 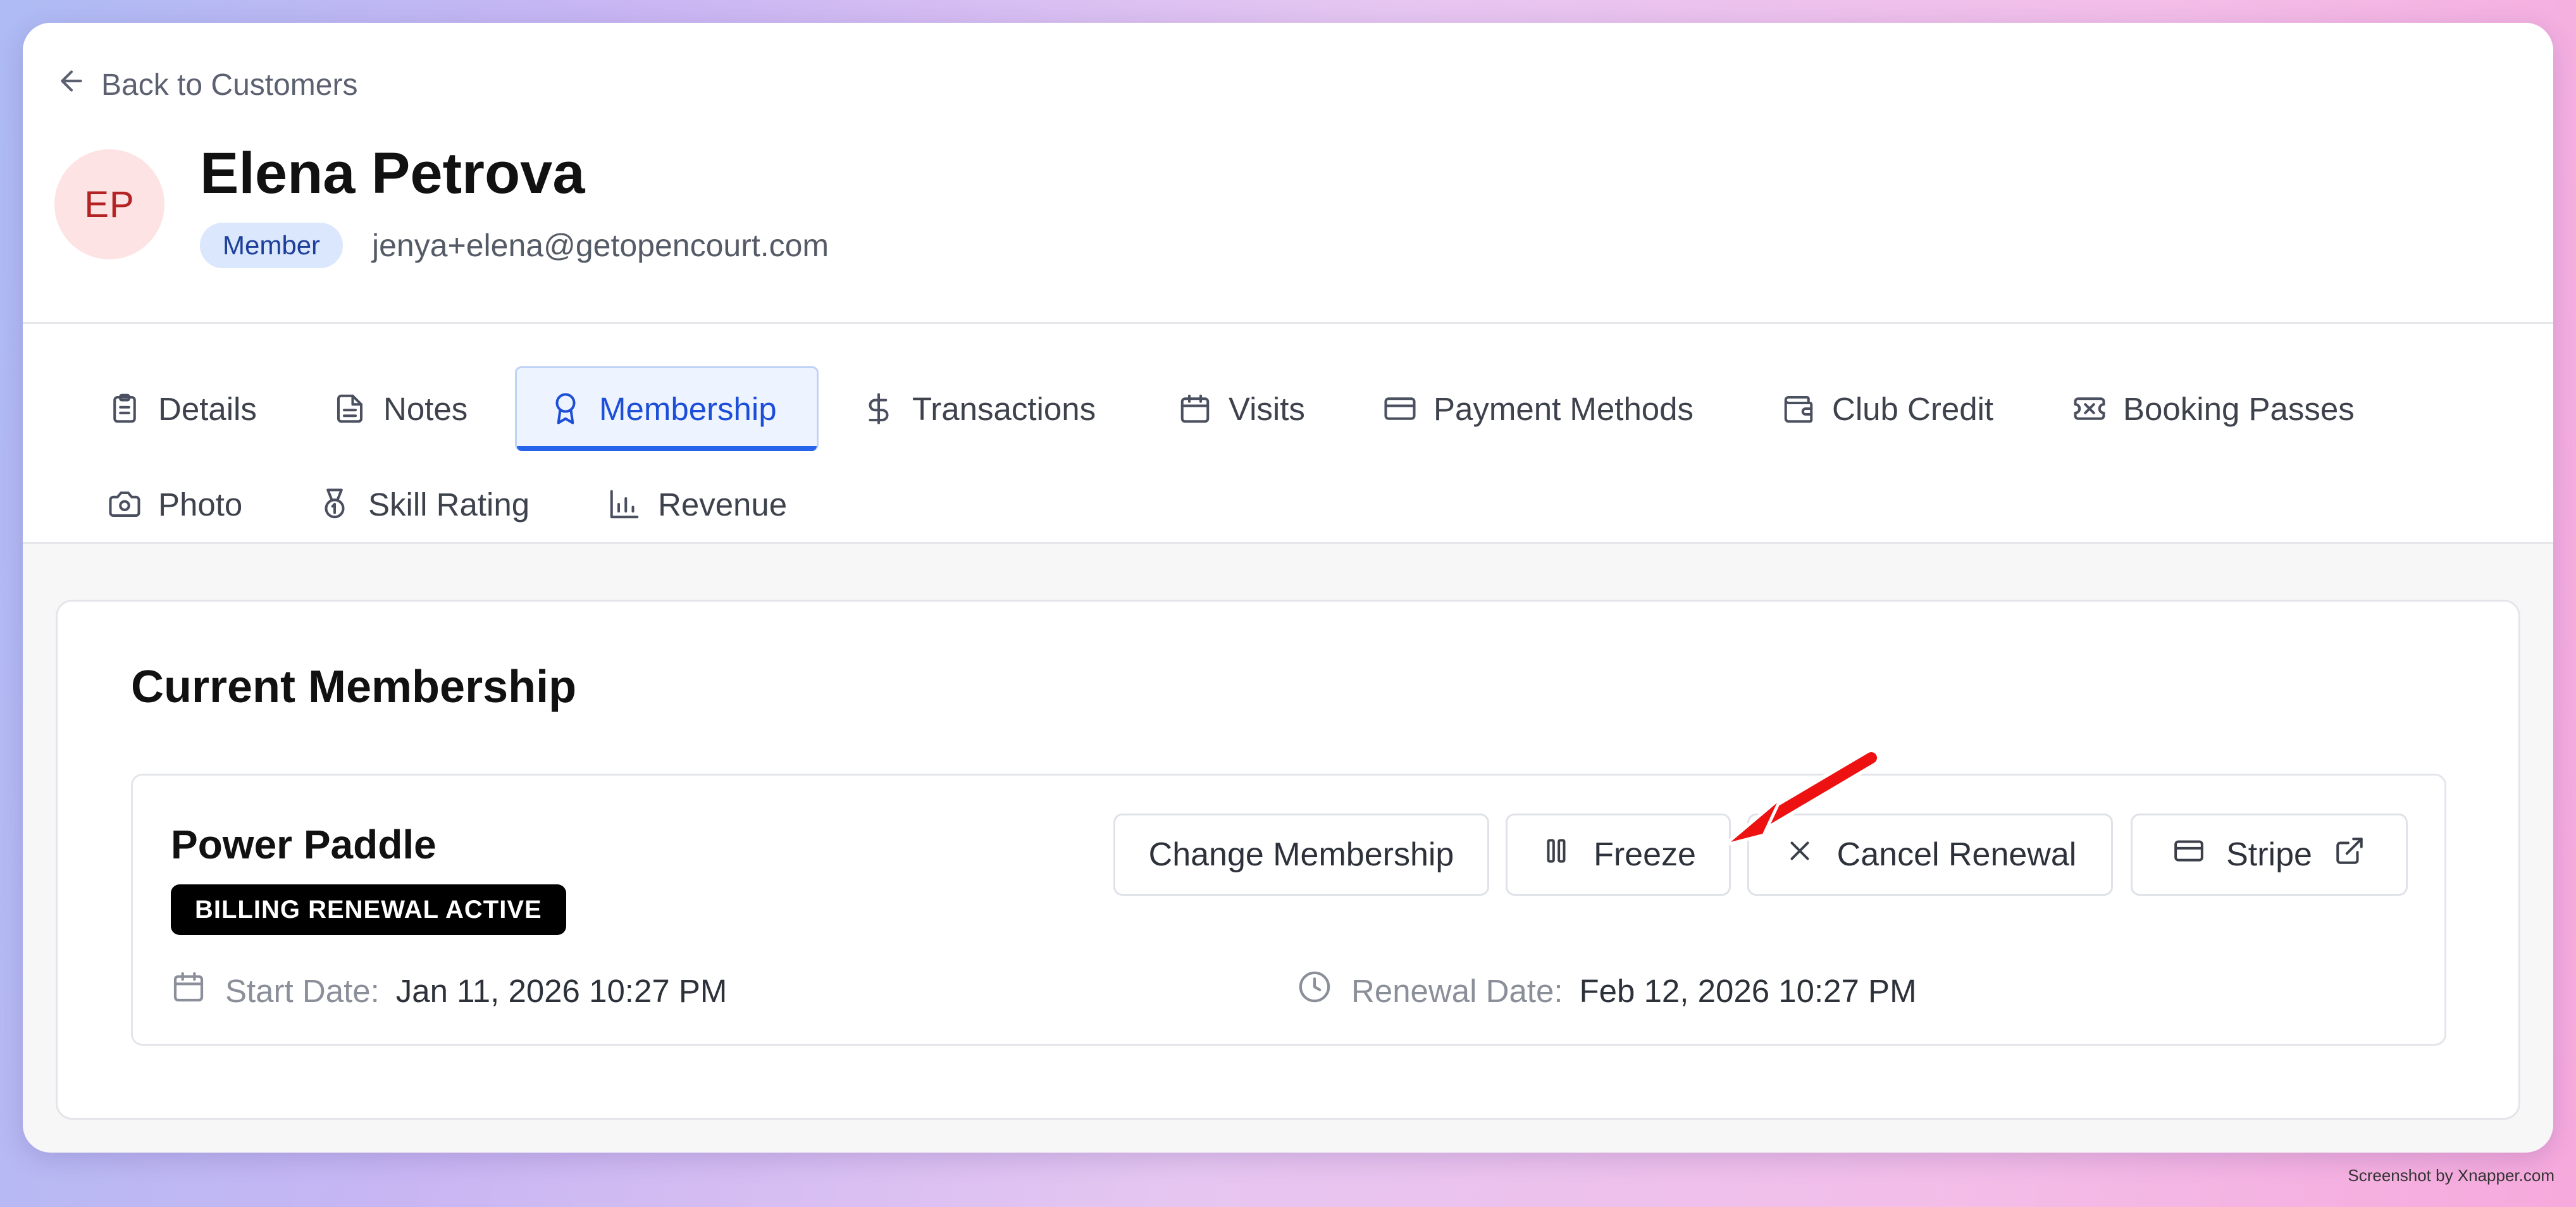 I want to click on tab-label: Revenue, so click(x=723, y=504).